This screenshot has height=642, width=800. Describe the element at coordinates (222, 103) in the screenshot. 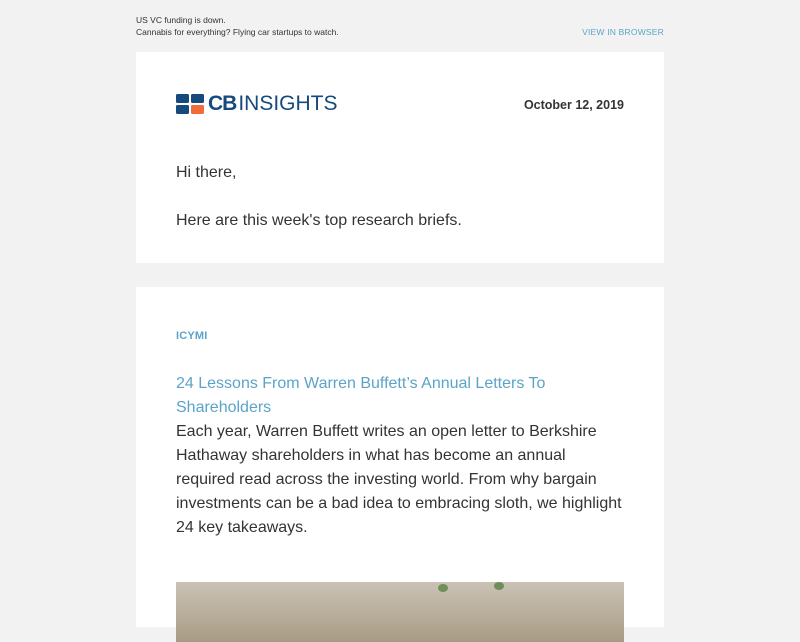

I see `logo-text-cb: CB` at that location.